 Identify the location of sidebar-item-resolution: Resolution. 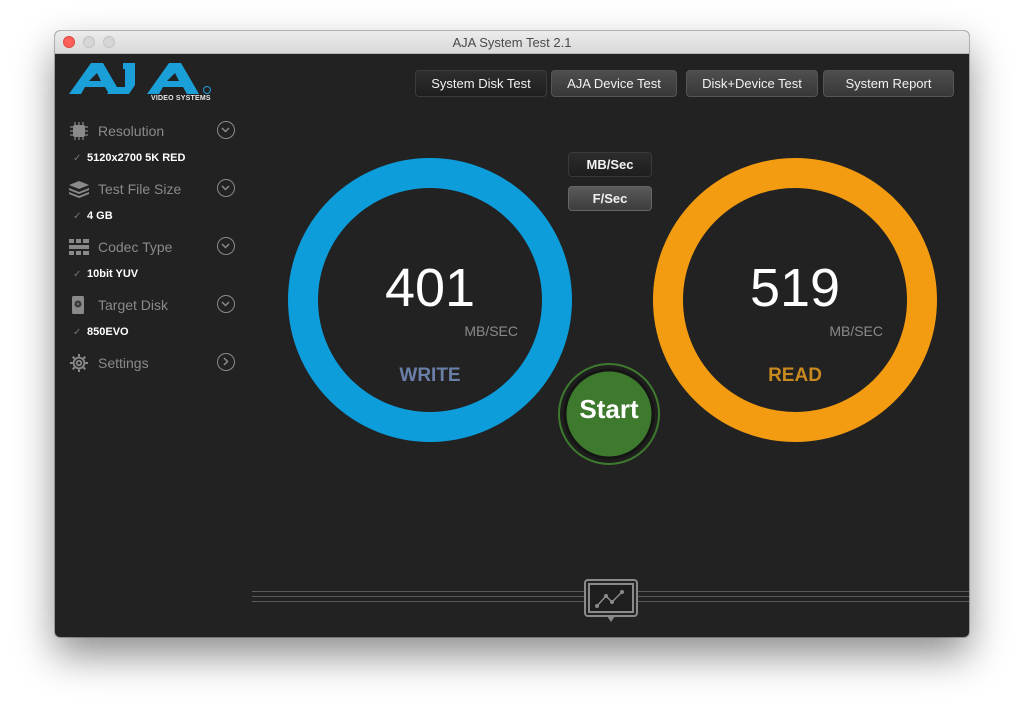
(154, 131).